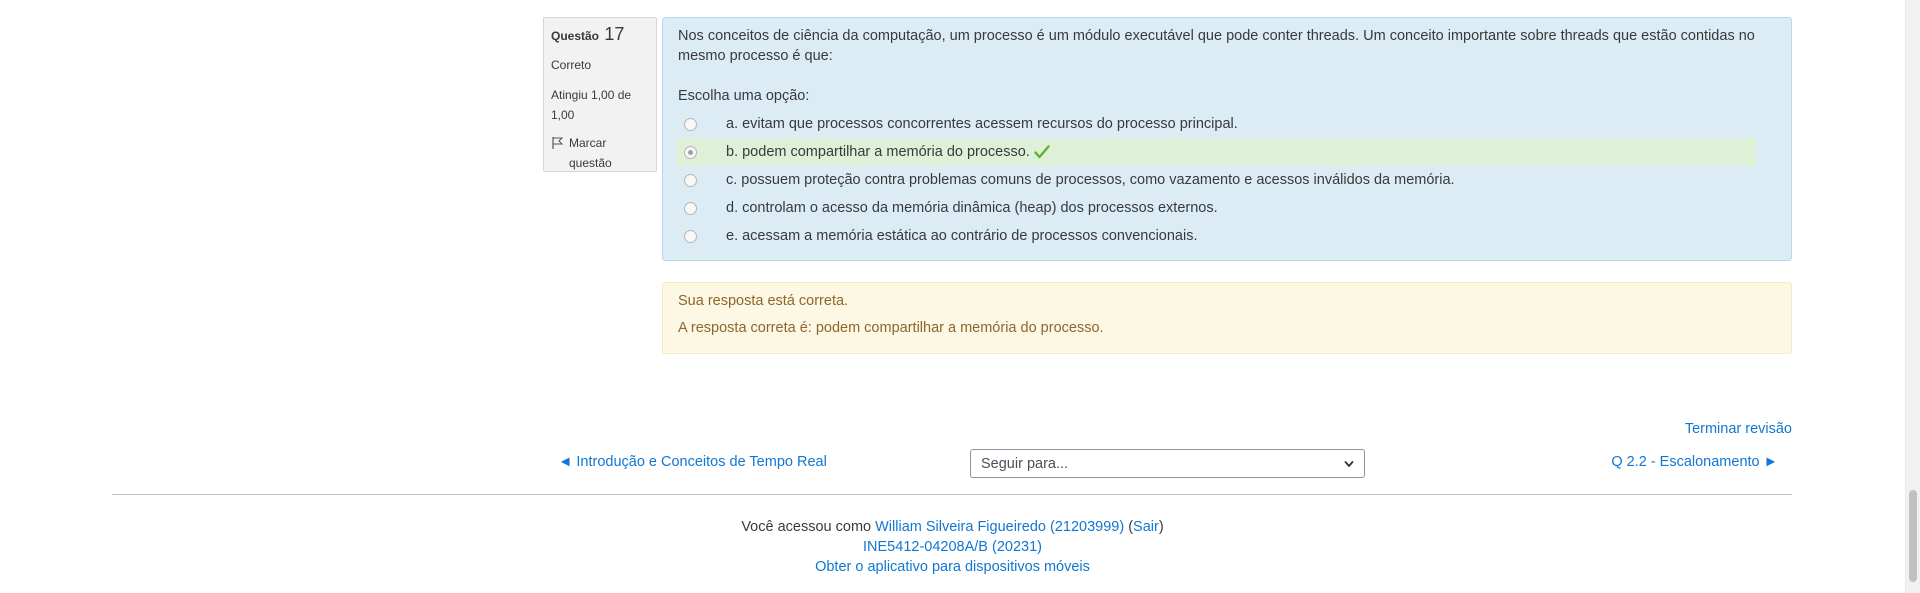  Describe the element at coordinates (1349, 463) in the screenshot. I see `chevron-down-icon` at that location.